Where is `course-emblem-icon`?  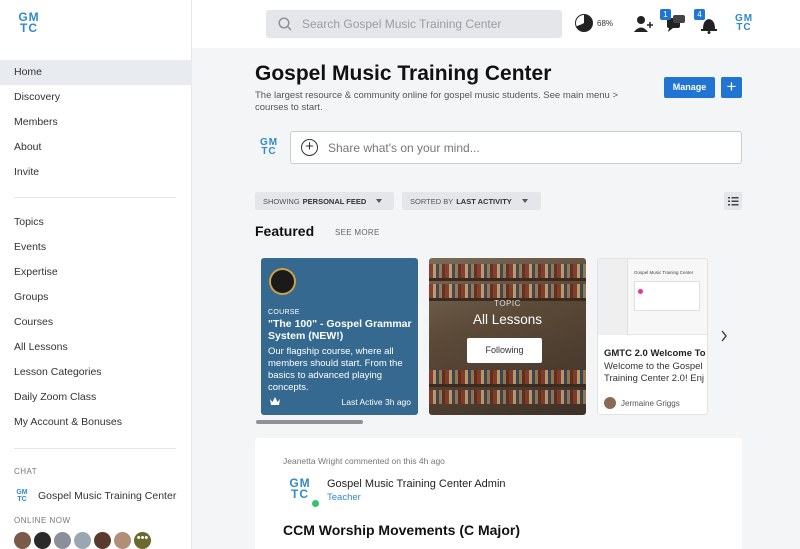
course-emblem-icon is located at coordinates (282, 281).